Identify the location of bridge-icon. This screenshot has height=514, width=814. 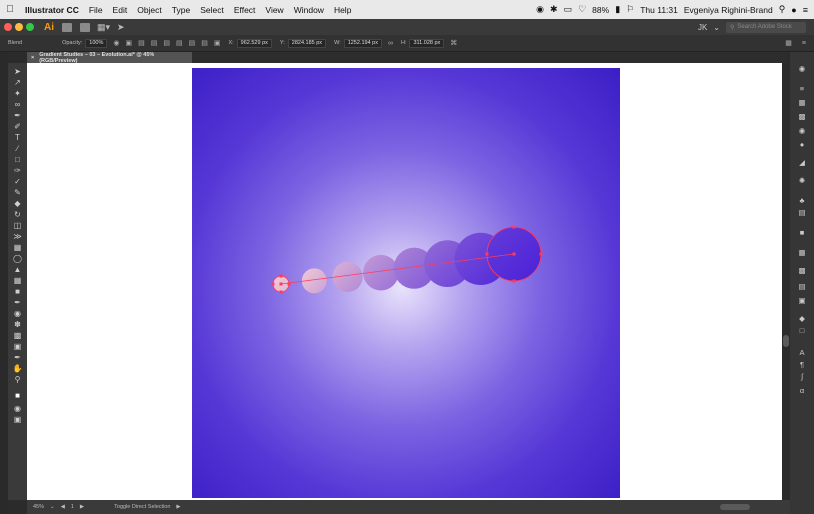
(67, 27).